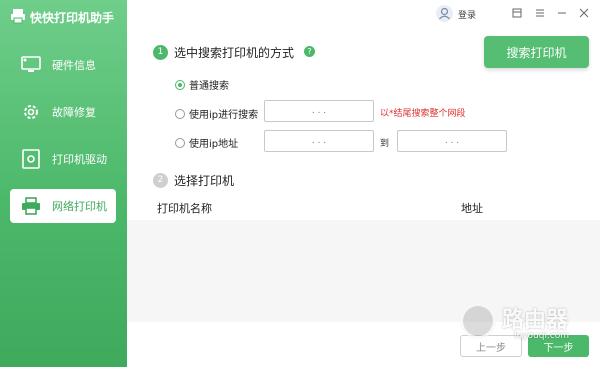  I want to click on sidebar-item-hardware: 硬件信息, so click(63, 65).